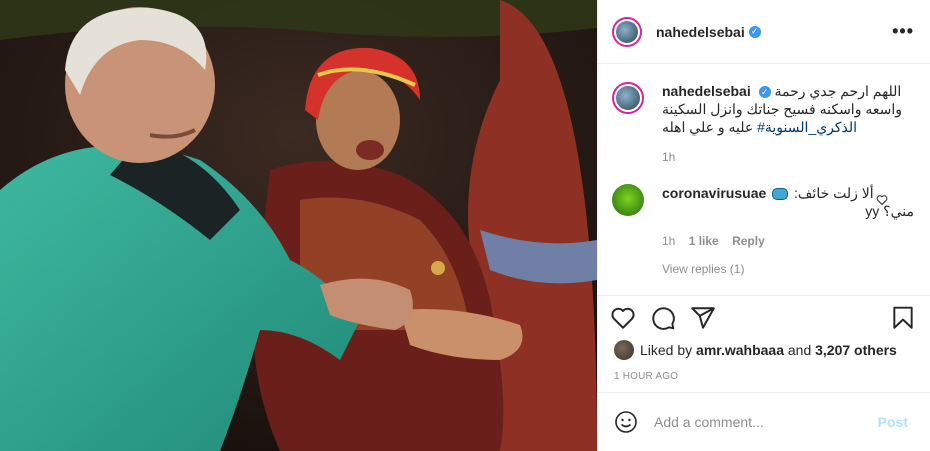  Describe the element at coordinates (663, 318) in the screenshot. I see `comment-icon` at that location.